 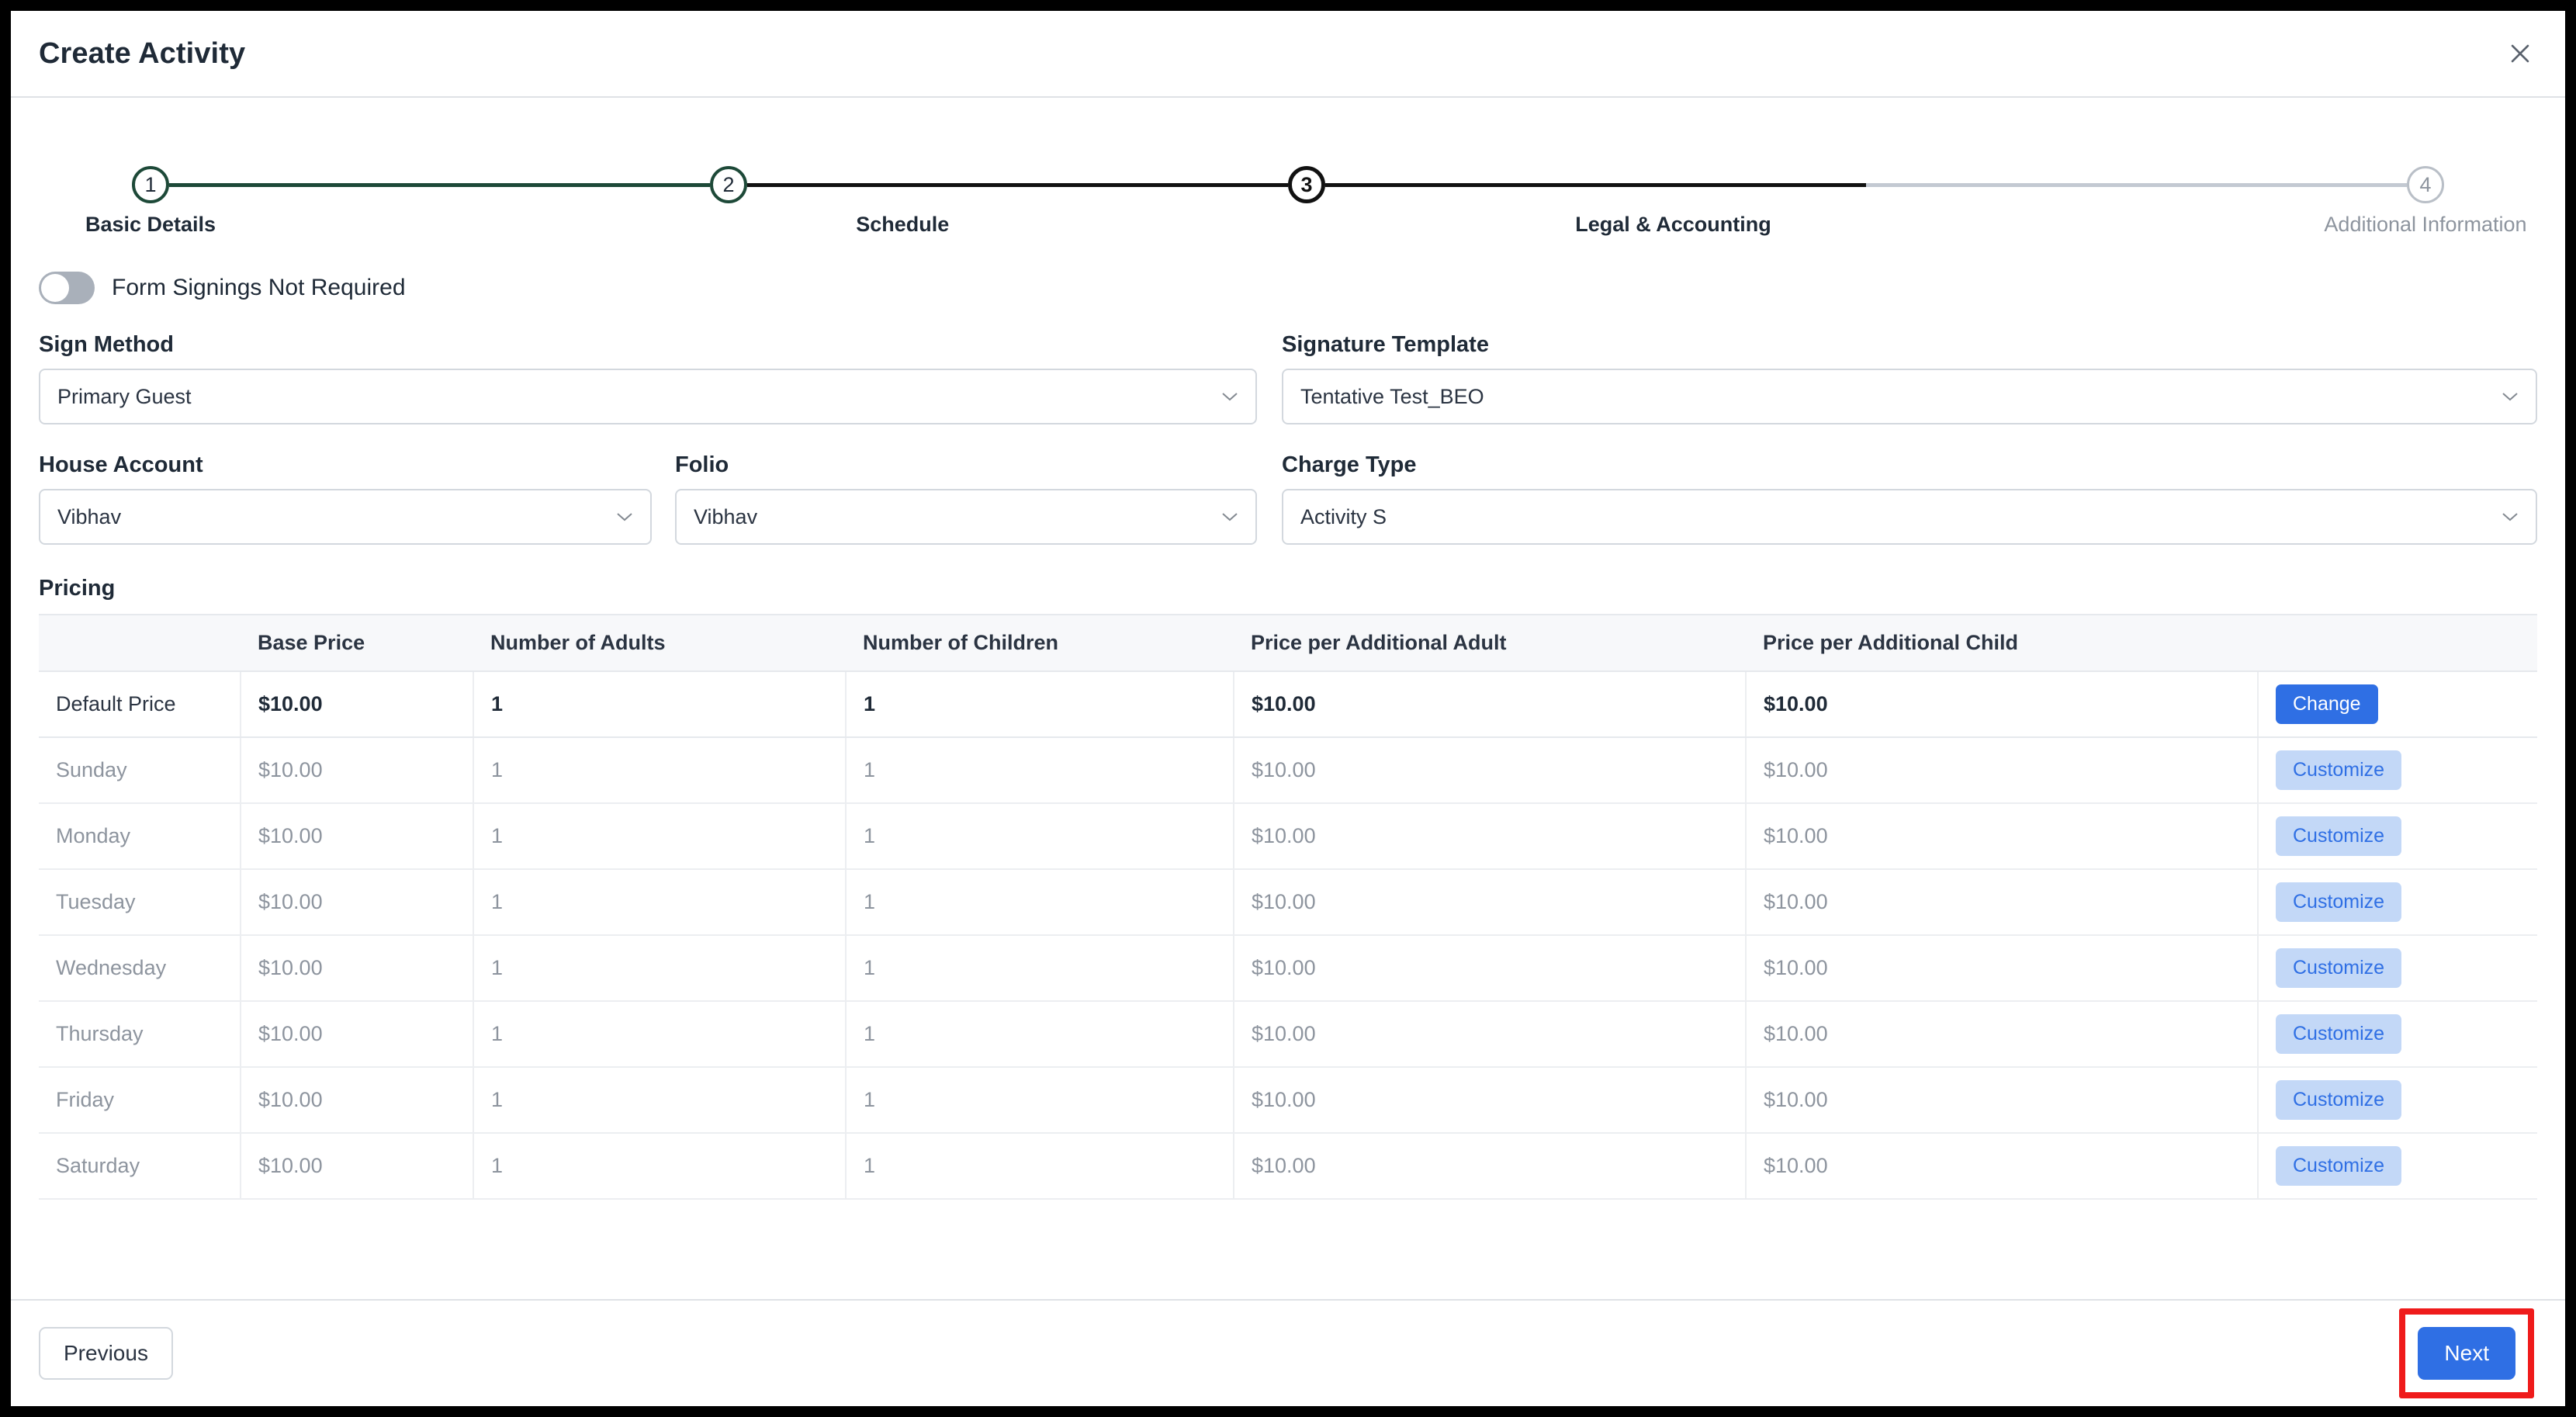 I want to click on folio-select: Vibhav, so click(x=966, y=517).